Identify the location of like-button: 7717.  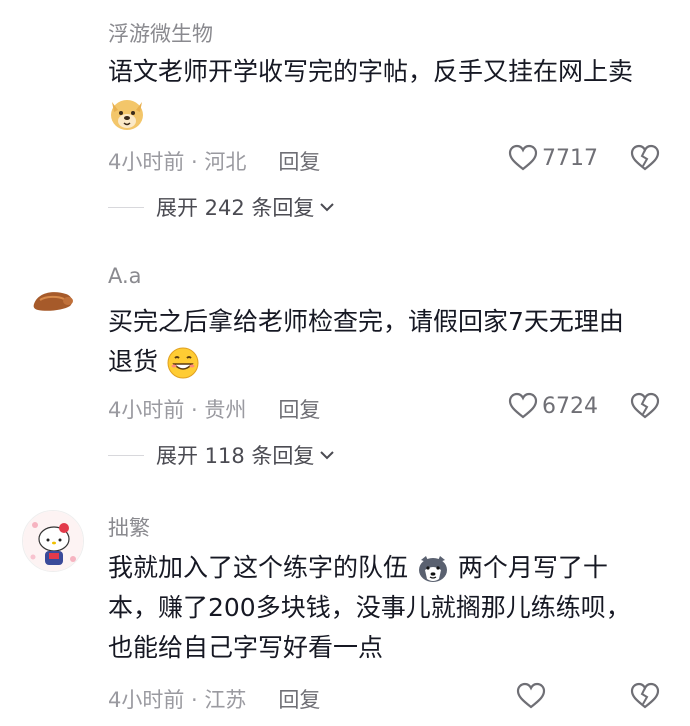
(553, 158).